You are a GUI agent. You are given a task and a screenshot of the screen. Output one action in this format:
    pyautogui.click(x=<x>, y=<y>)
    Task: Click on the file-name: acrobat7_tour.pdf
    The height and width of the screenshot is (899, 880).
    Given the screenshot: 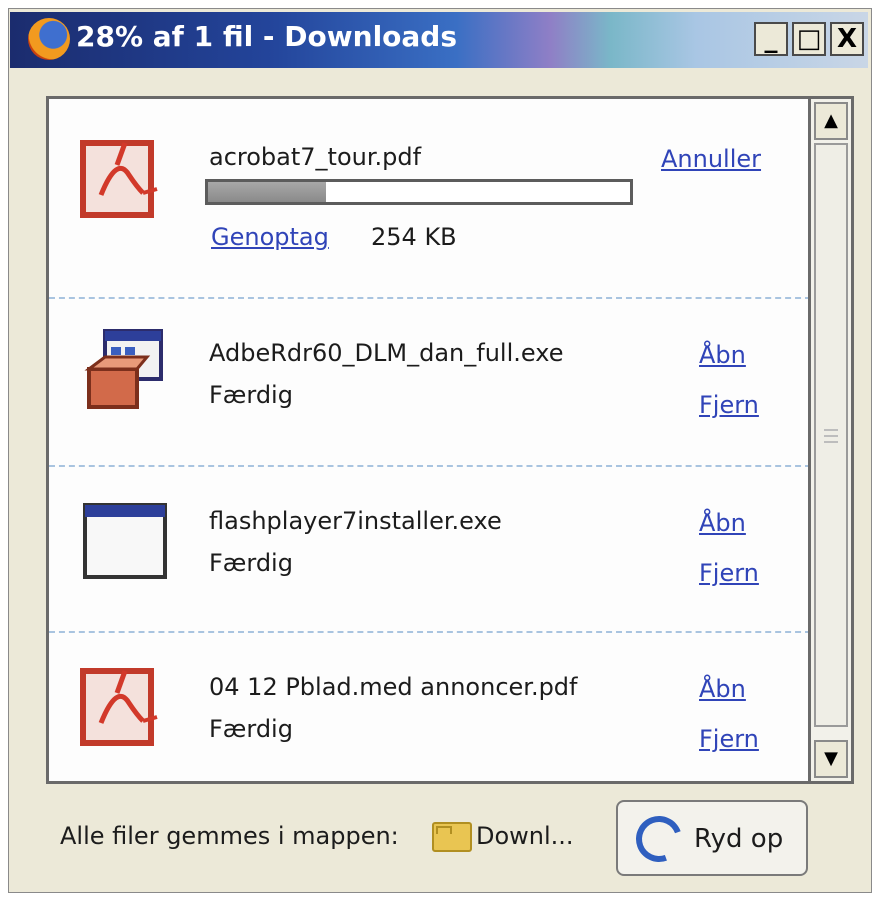 What is the action you would take?
    pyautogui.click(x=315, y=157)
    